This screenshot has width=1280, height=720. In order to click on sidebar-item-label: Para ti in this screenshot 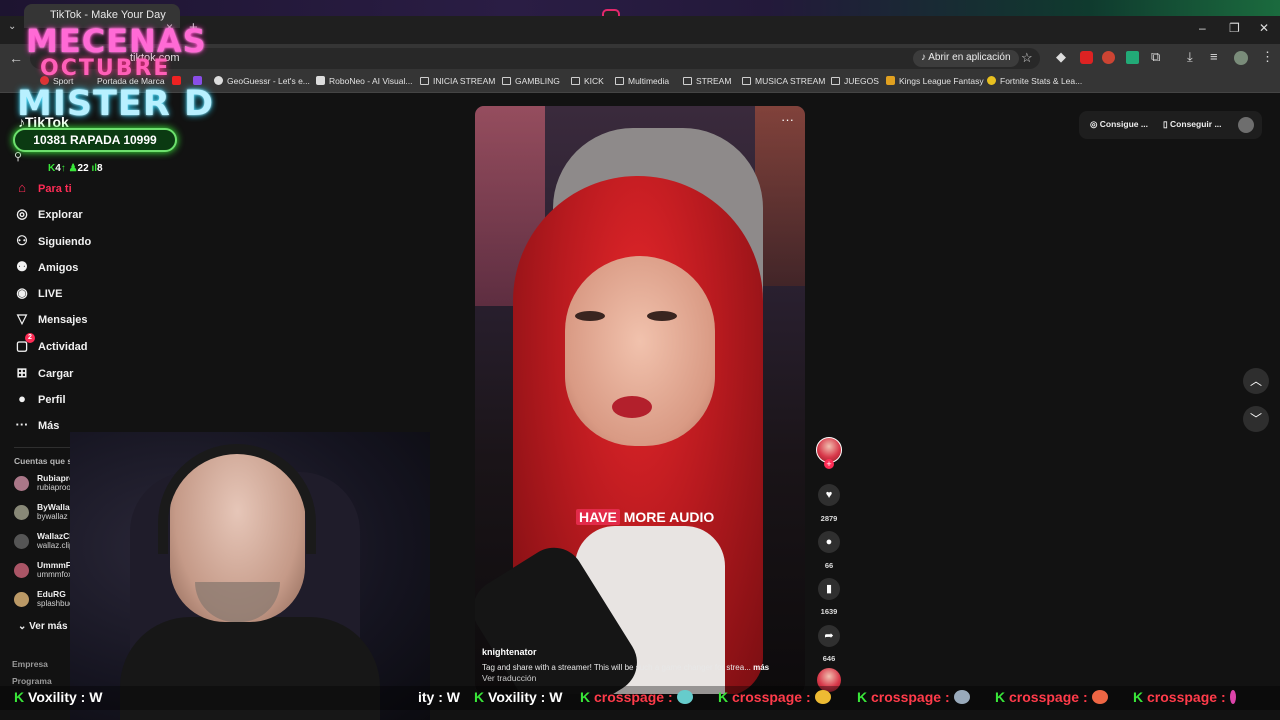, I will do `click(55, 189)`.